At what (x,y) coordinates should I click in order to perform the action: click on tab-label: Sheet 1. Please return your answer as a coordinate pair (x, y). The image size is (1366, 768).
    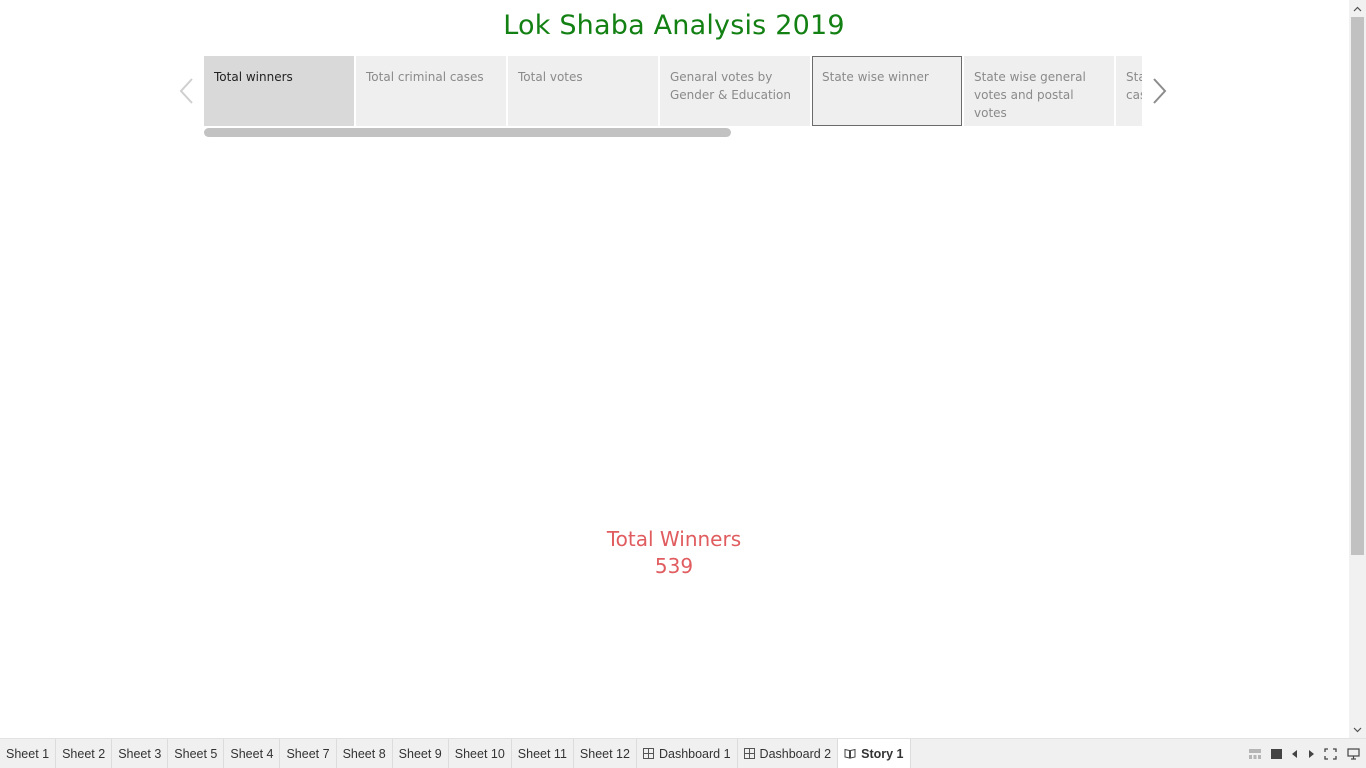
    Looking at the image, I should click on (28, 753).